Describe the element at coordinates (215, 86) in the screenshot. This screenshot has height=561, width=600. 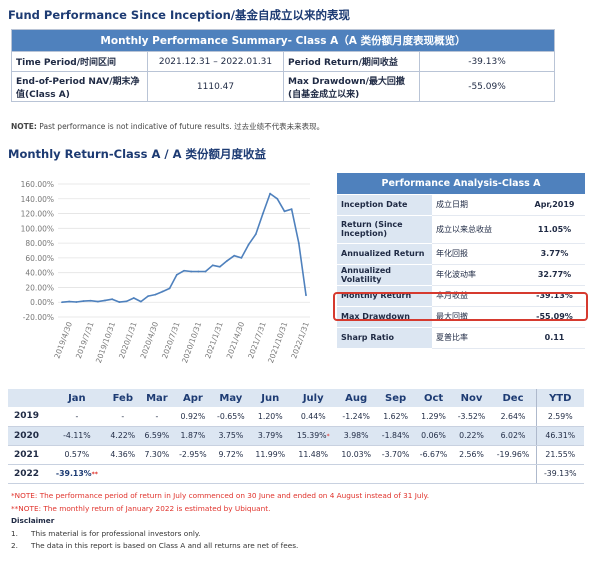
I see `summary-value: 1110.47` at that location.